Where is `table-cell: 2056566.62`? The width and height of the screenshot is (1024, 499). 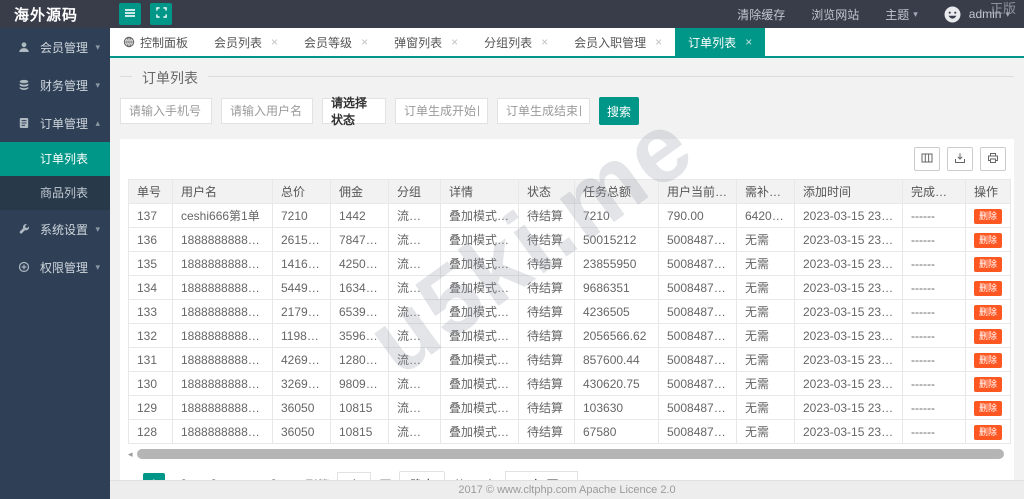 table-cell: 2056566.62 is located at coordinates (616, 335).